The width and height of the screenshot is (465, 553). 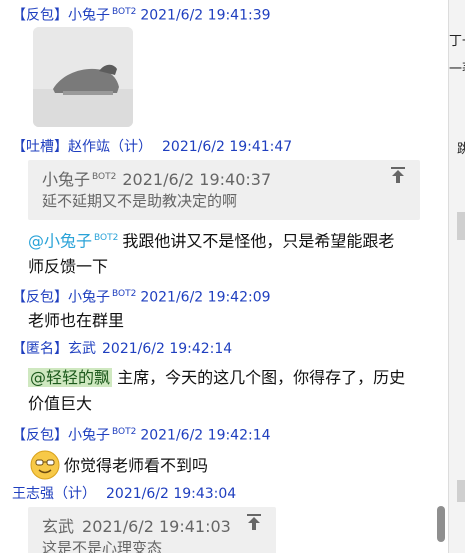 What do you see at coordinates (227, 147) in the screenshot?
I see `message-time: 2021/6/2 19:41:47` at bounding box center [227, 147].